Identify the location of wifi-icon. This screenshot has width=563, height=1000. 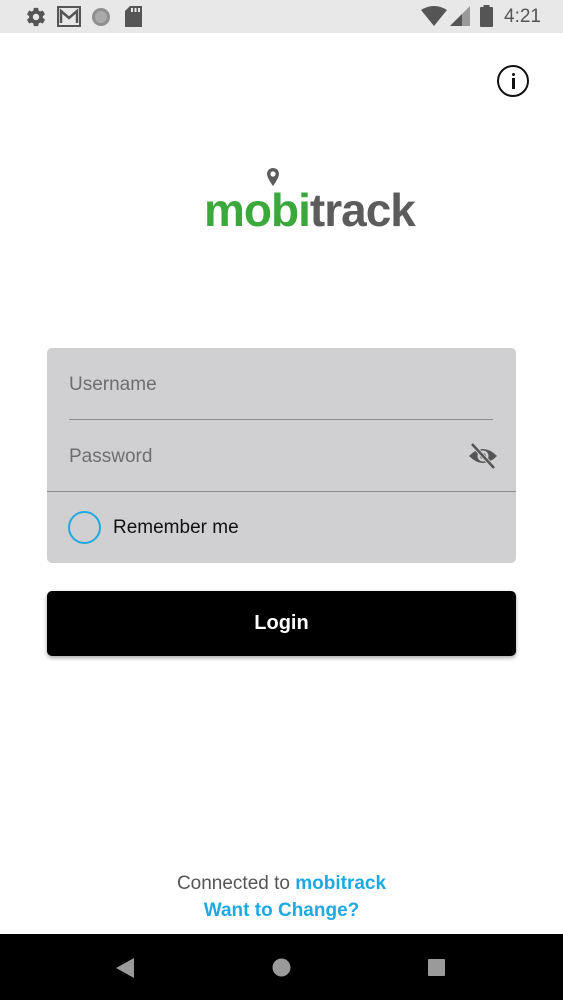
(434, 16).